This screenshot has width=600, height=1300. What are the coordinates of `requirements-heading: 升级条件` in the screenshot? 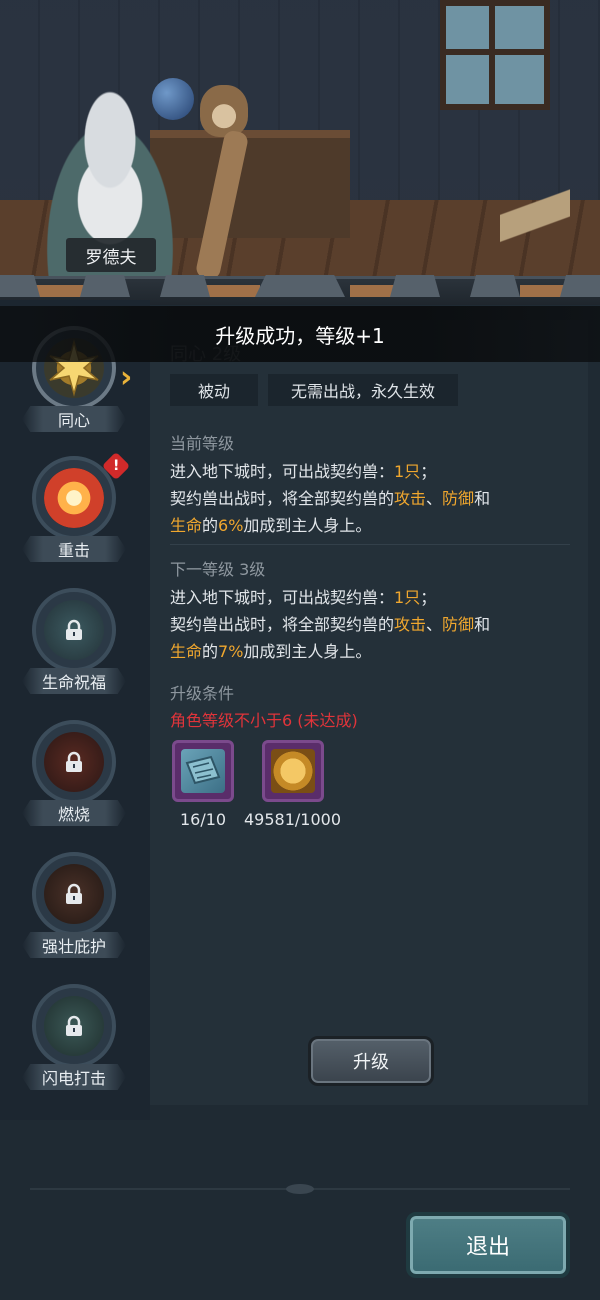 It's located at (202, 693).